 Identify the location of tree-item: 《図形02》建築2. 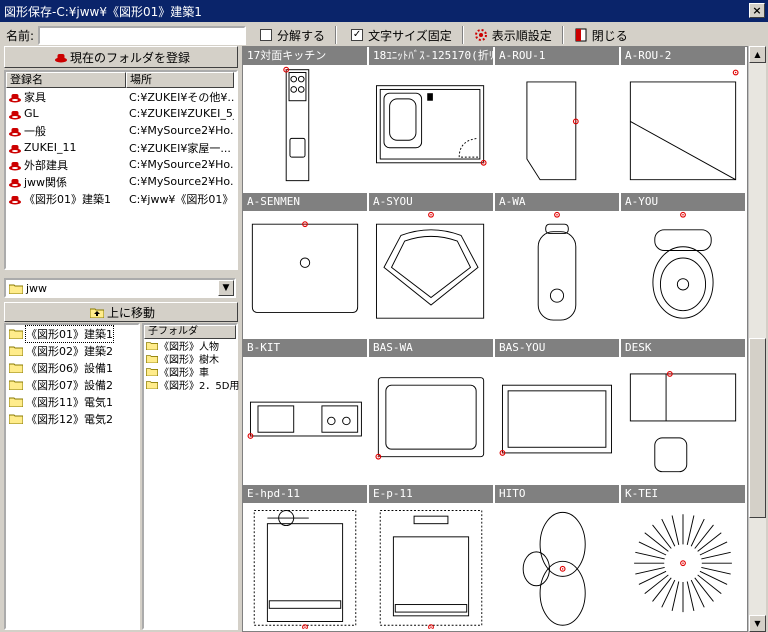
(72, 350).